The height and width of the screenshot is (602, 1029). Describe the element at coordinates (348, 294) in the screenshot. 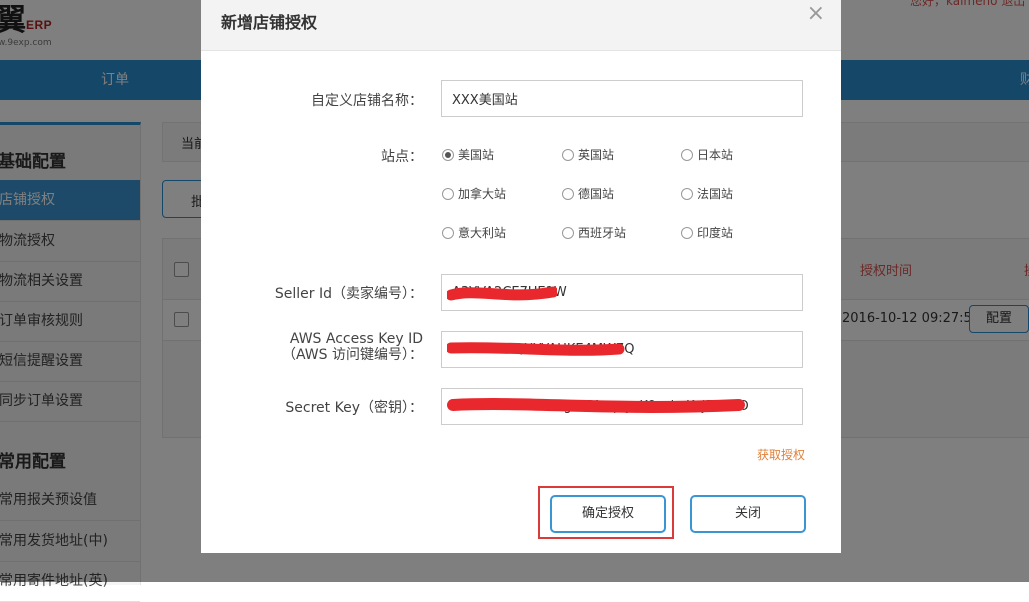

I see `seller-id-label: Seller Id（卖家编号）：` at that location.